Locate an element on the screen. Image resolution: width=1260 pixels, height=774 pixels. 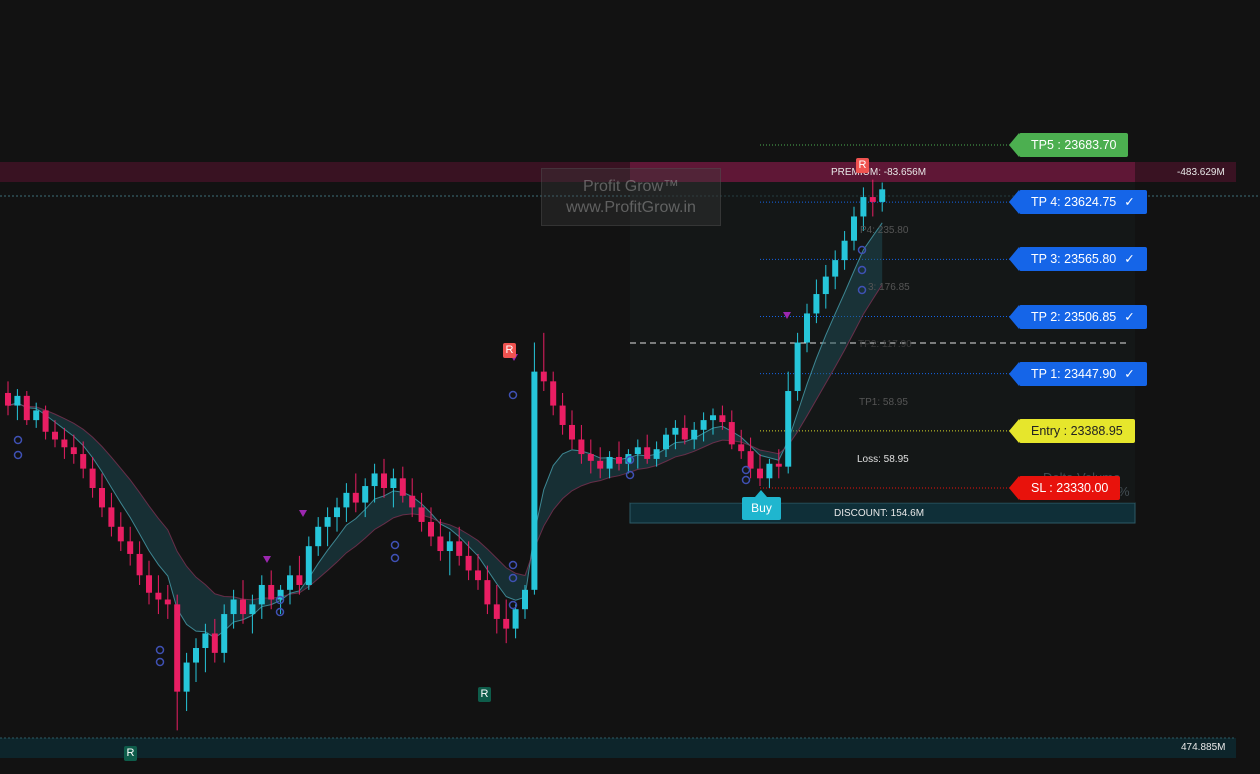
tp2-check-icon: ✓ is located at coordinates (1129, 317).